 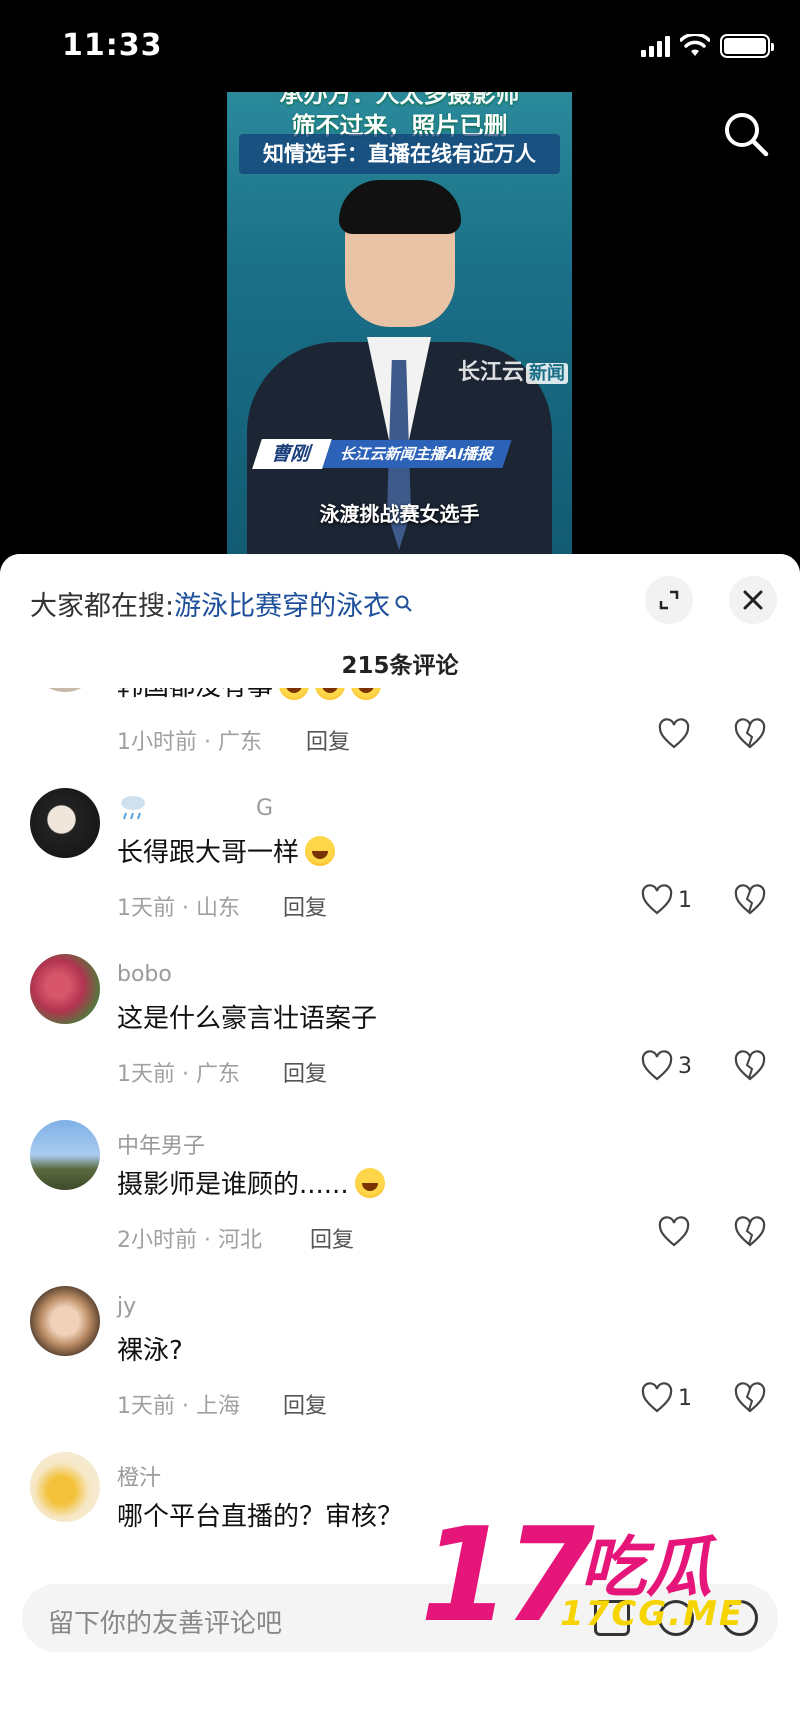 I want to click on comment-text: 韩国都没有事, so click(x=249, y=695).